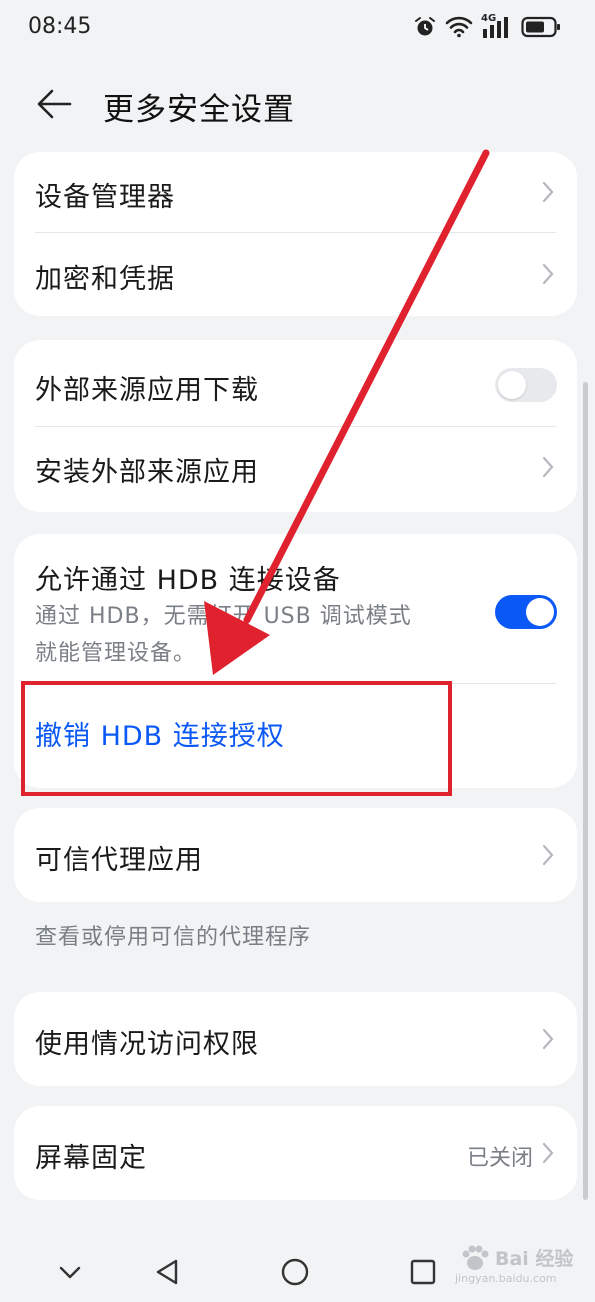 This screenshot has width=595, height=1302. What do you see at coordinates (199, 110) in the screenshot?
I see `page-title: 更多安全设置` at bounding box center [199, 110].